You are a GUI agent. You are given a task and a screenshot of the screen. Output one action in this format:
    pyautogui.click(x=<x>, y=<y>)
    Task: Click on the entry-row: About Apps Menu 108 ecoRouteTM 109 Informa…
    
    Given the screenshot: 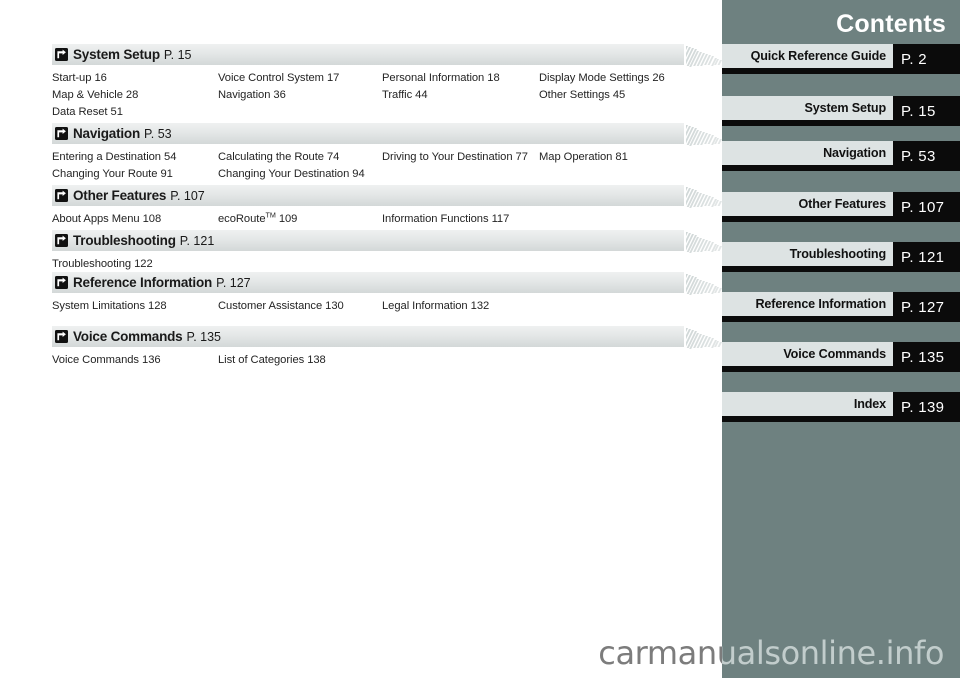 What is the action you would take?
    pyautogui.click(x=386, y=219)
    